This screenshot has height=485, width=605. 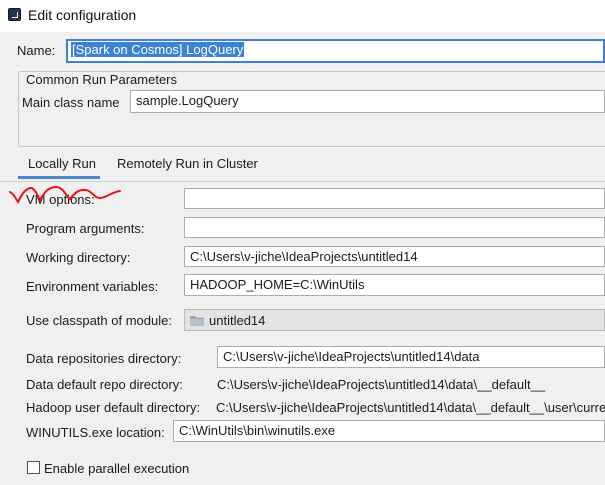 What do you see at coordinates (33, 467) in the screenshot?
I see `enable-parallel-checkbox` at bounding box center [33, 467].